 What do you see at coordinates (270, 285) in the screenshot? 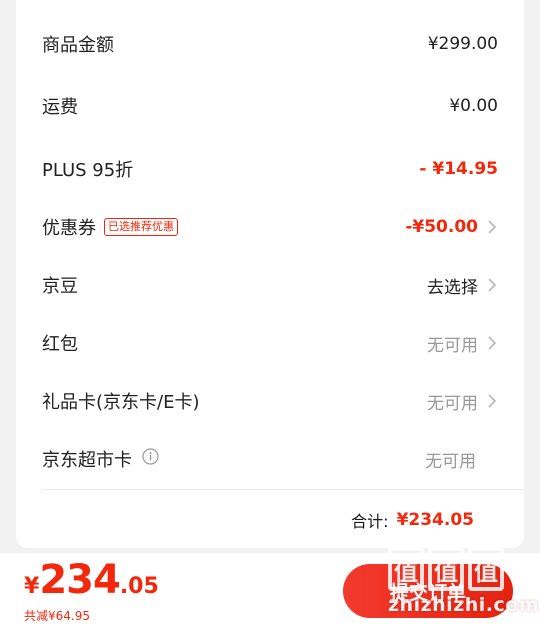
I see `row-jingdou: 京豆 去选择` at bounding box center [270, 285].